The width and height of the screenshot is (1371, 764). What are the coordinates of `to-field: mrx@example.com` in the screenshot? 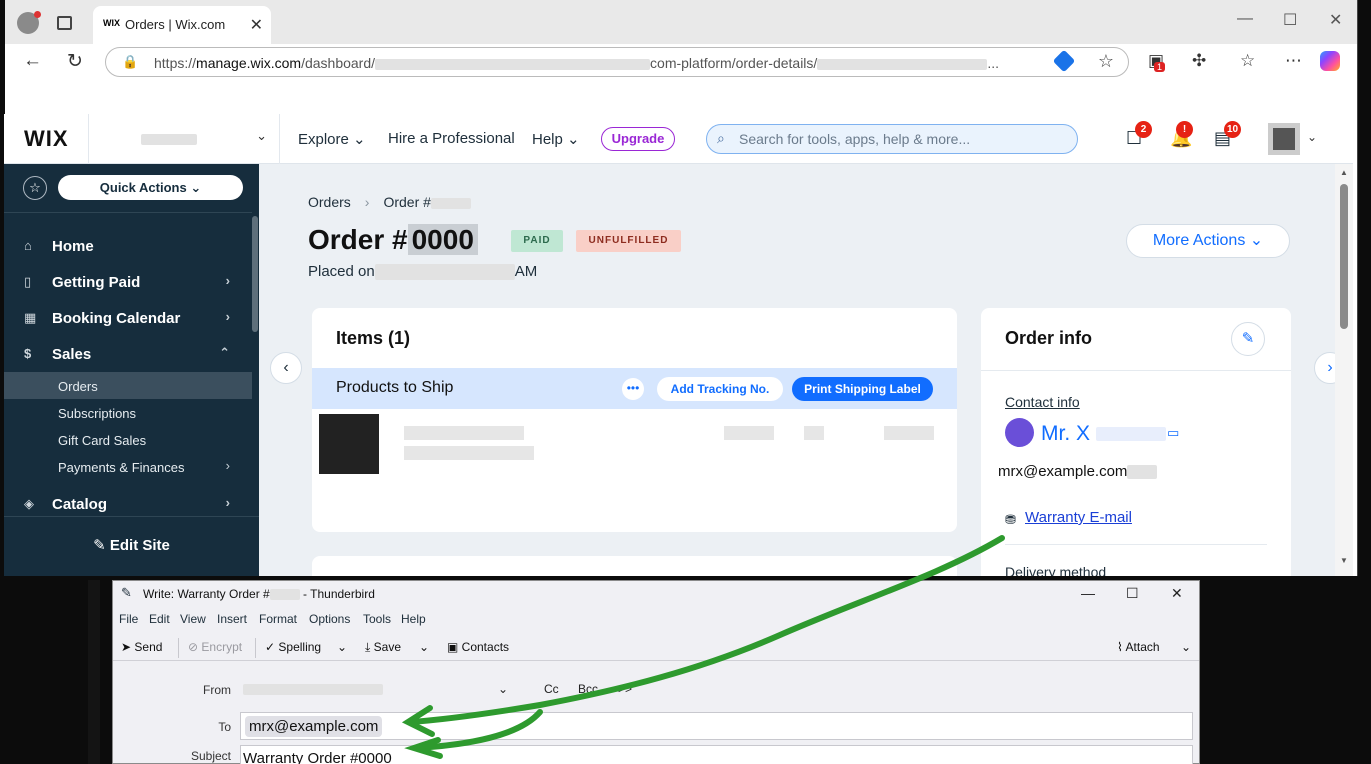 It's located at (716, 726).